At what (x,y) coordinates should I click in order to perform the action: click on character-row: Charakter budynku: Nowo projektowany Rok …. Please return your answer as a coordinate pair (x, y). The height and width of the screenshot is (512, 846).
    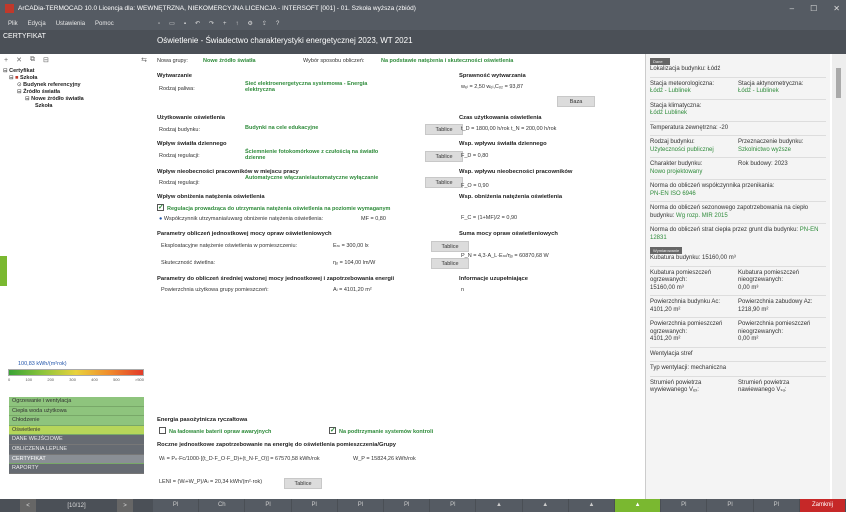
    Looking at the image, I should click on (719, 168).